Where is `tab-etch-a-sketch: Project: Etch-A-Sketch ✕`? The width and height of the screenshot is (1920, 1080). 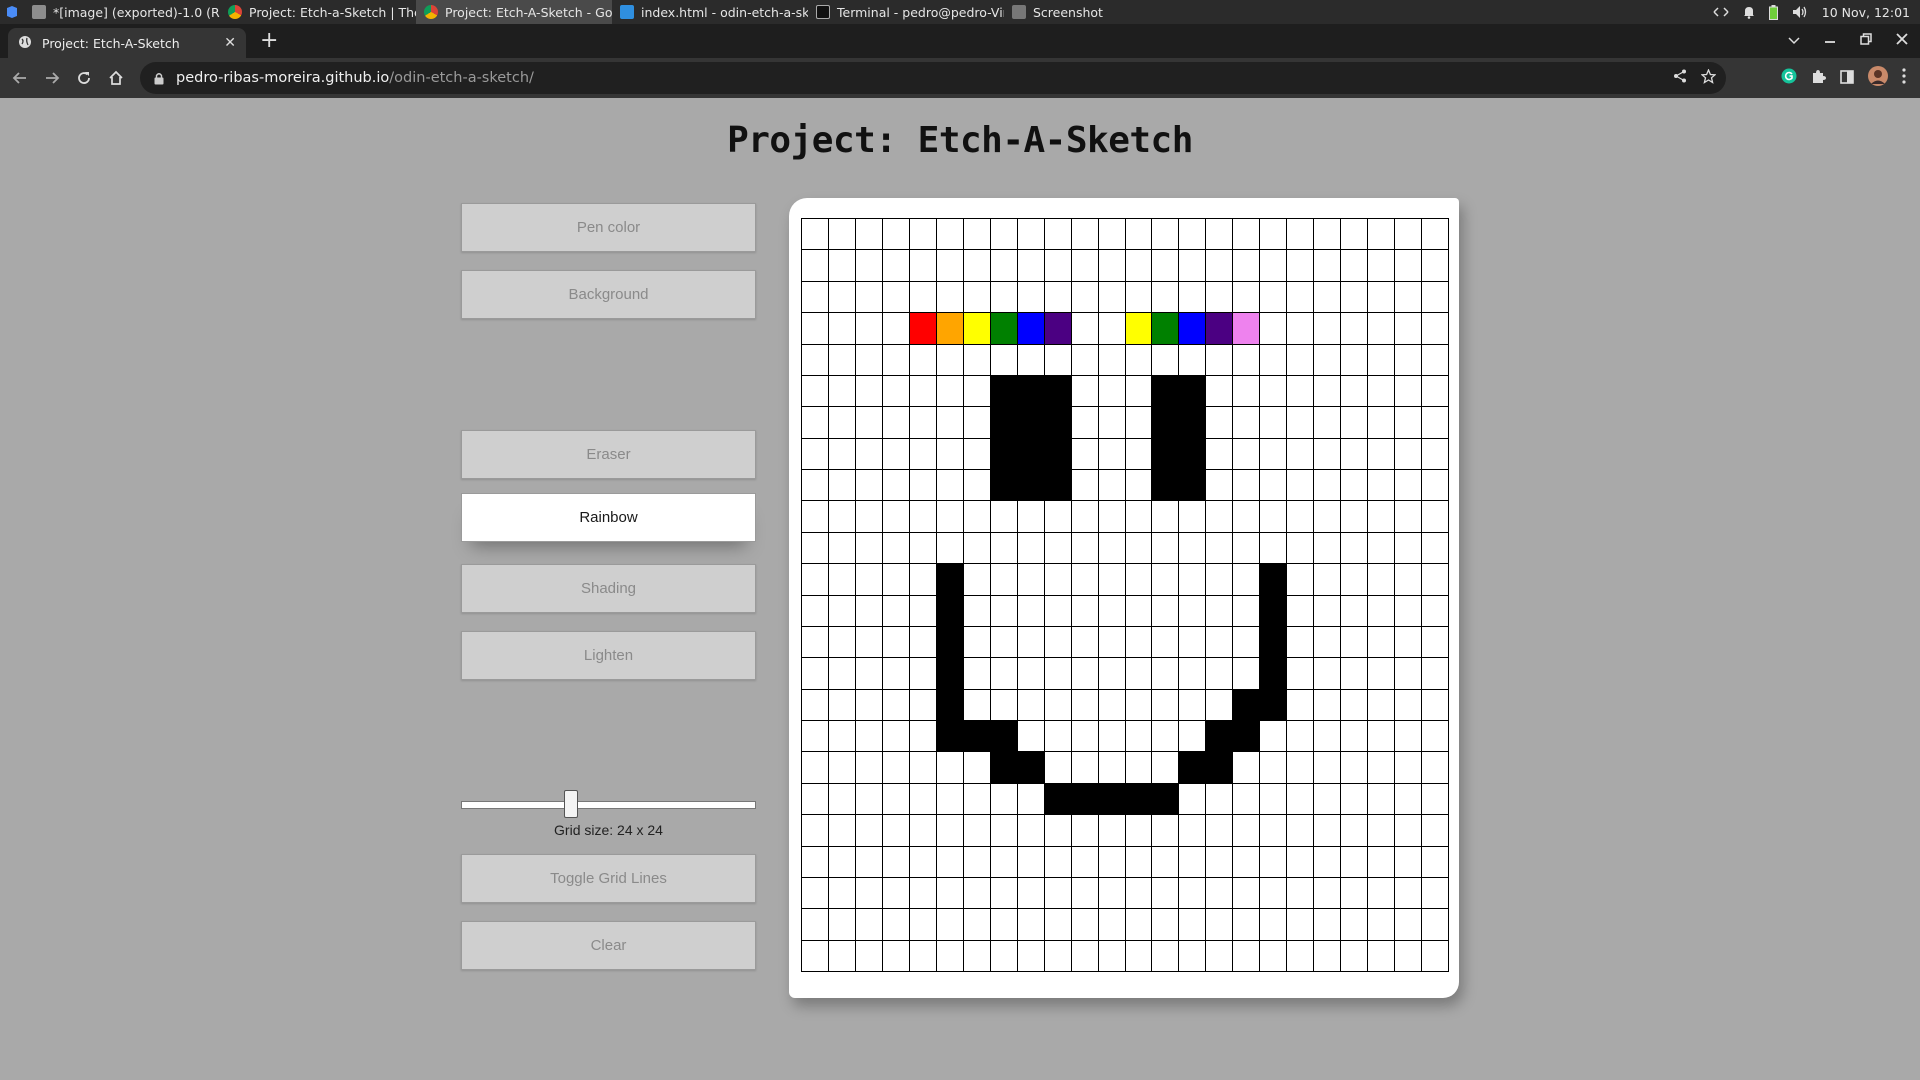 tab-etch-a-sketch: Project: Etch-A-Sketch ✕ is located at coordinates (127, 43).